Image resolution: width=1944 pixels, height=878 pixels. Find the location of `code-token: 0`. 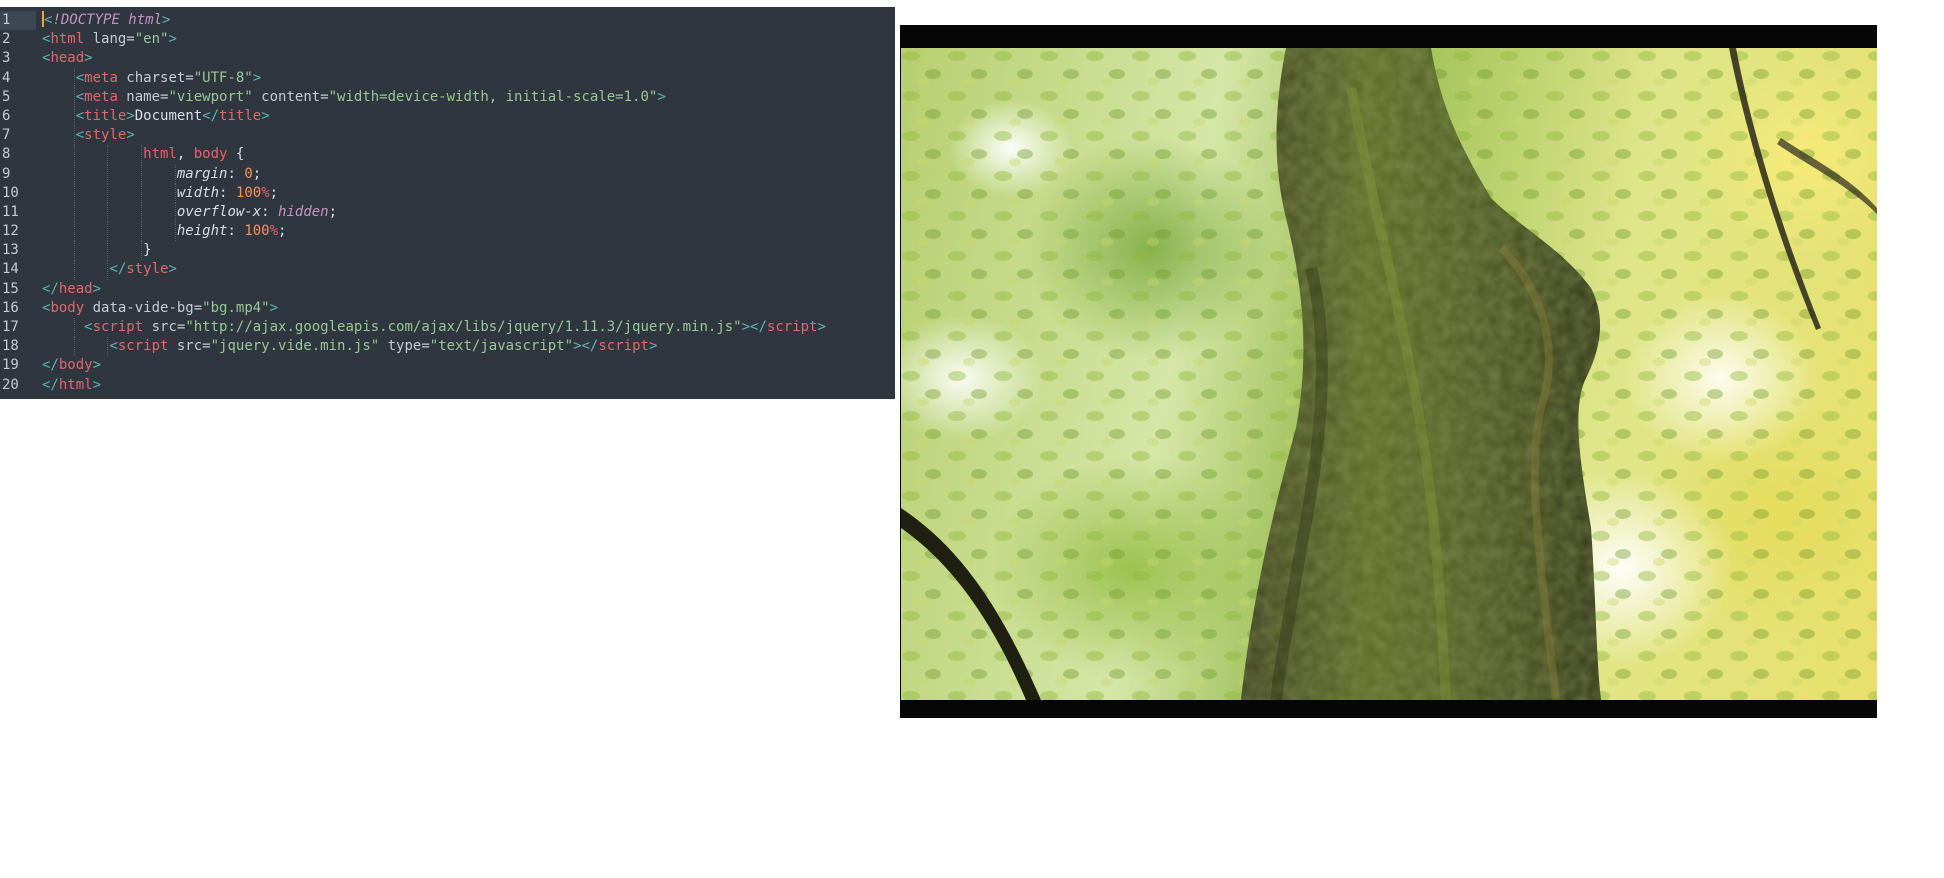

code-token: 0 is located at coordinates (248, 173).